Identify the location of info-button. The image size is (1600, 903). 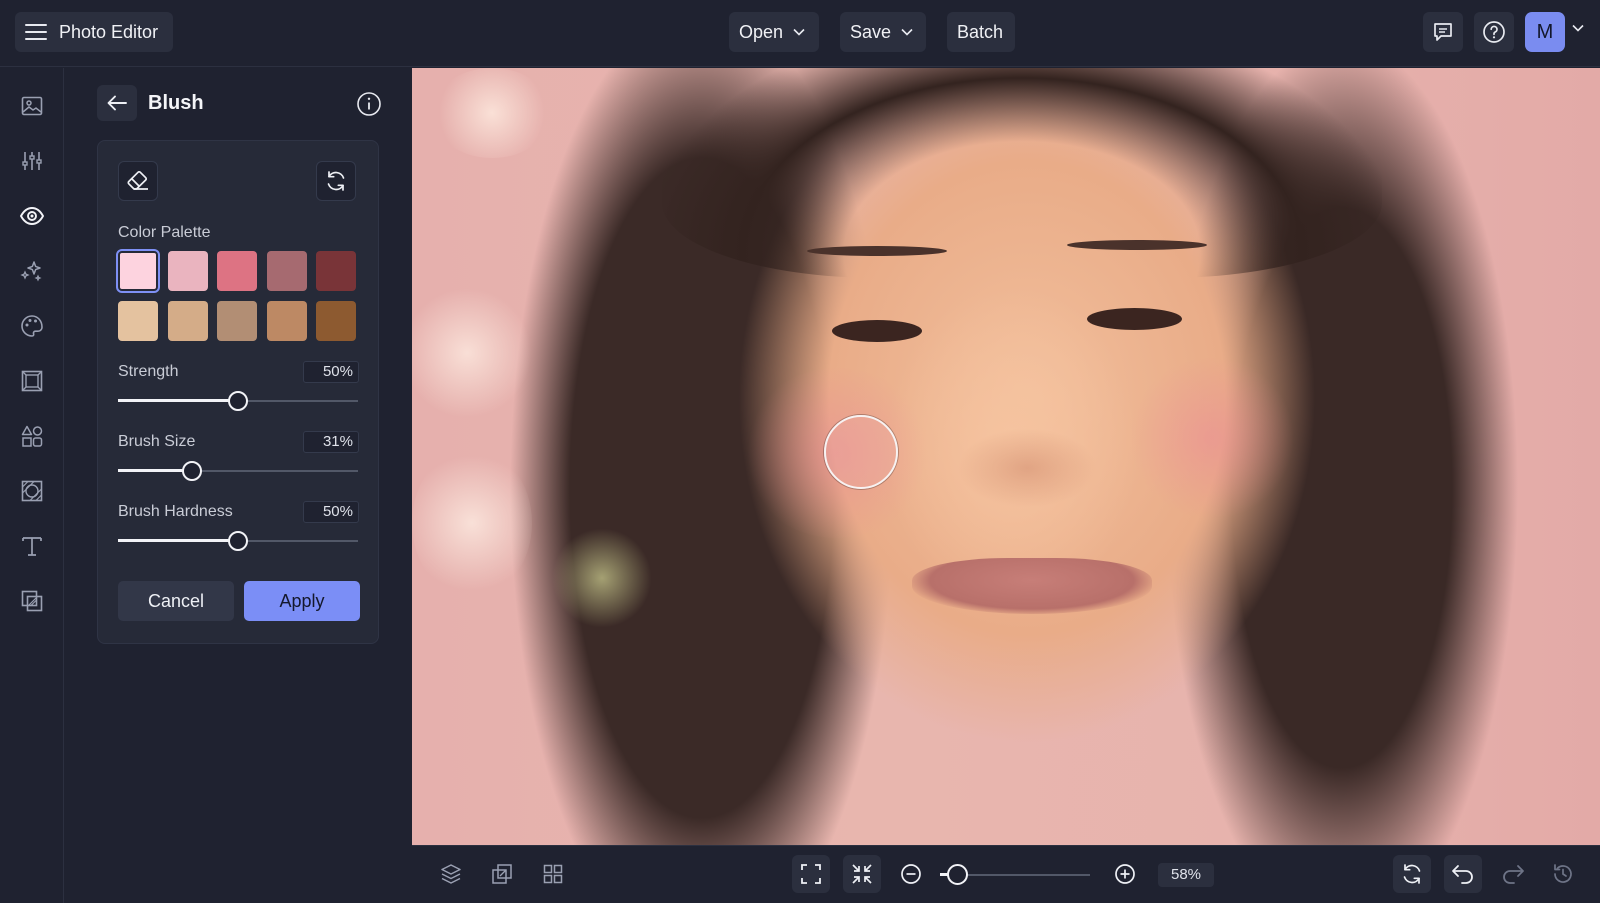
(369, 104).